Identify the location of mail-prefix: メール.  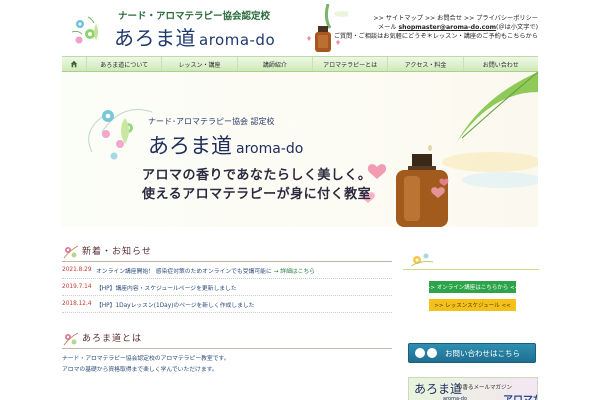
(387, 27).